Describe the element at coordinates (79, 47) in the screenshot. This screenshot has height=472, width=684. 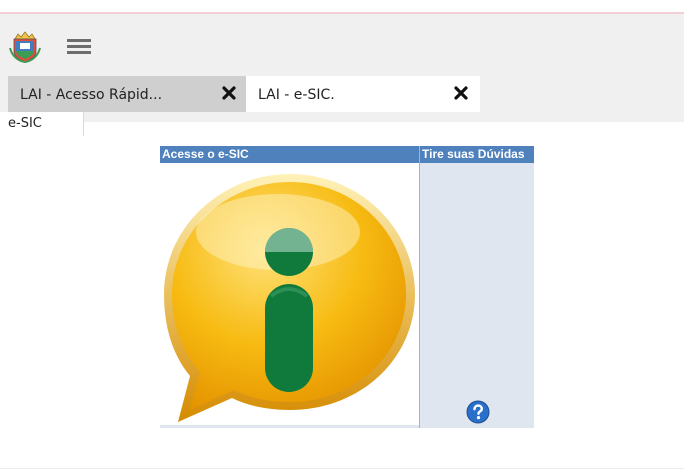
I see `hamburger-menu-icon` at that location.